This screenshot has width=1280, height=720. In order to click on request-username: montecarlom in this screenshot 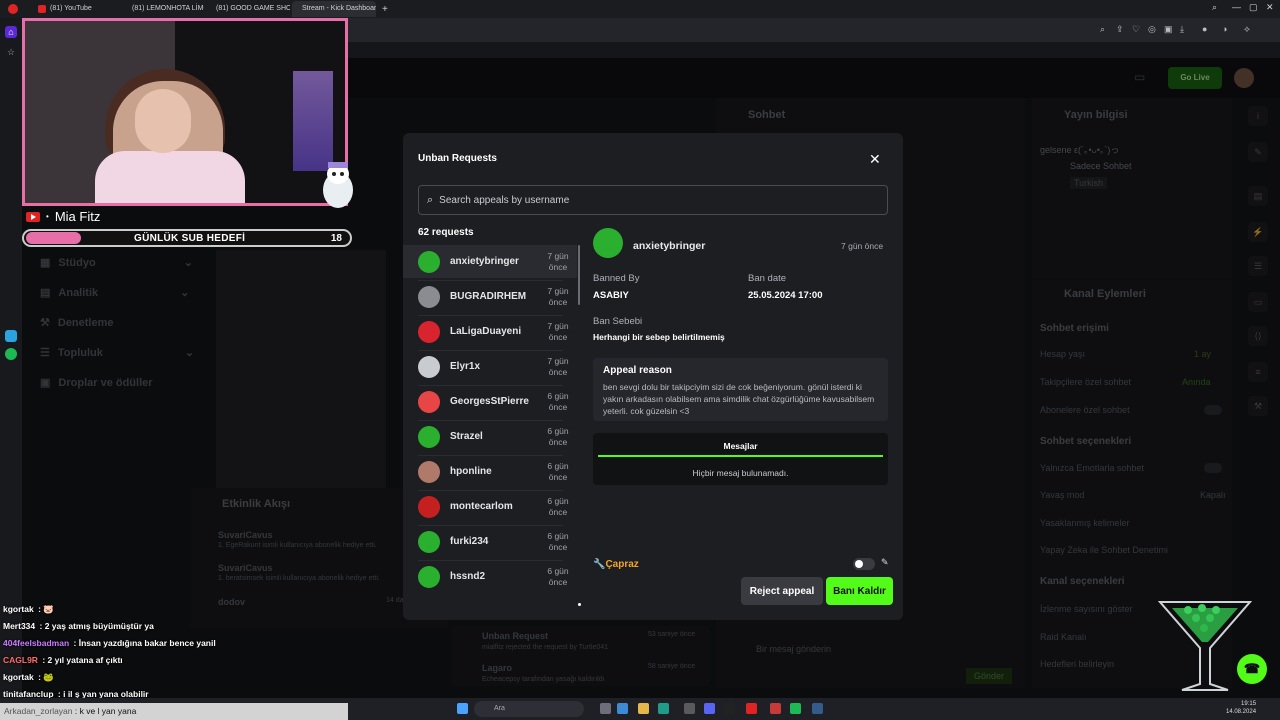, I will do `click(481, 506)`.